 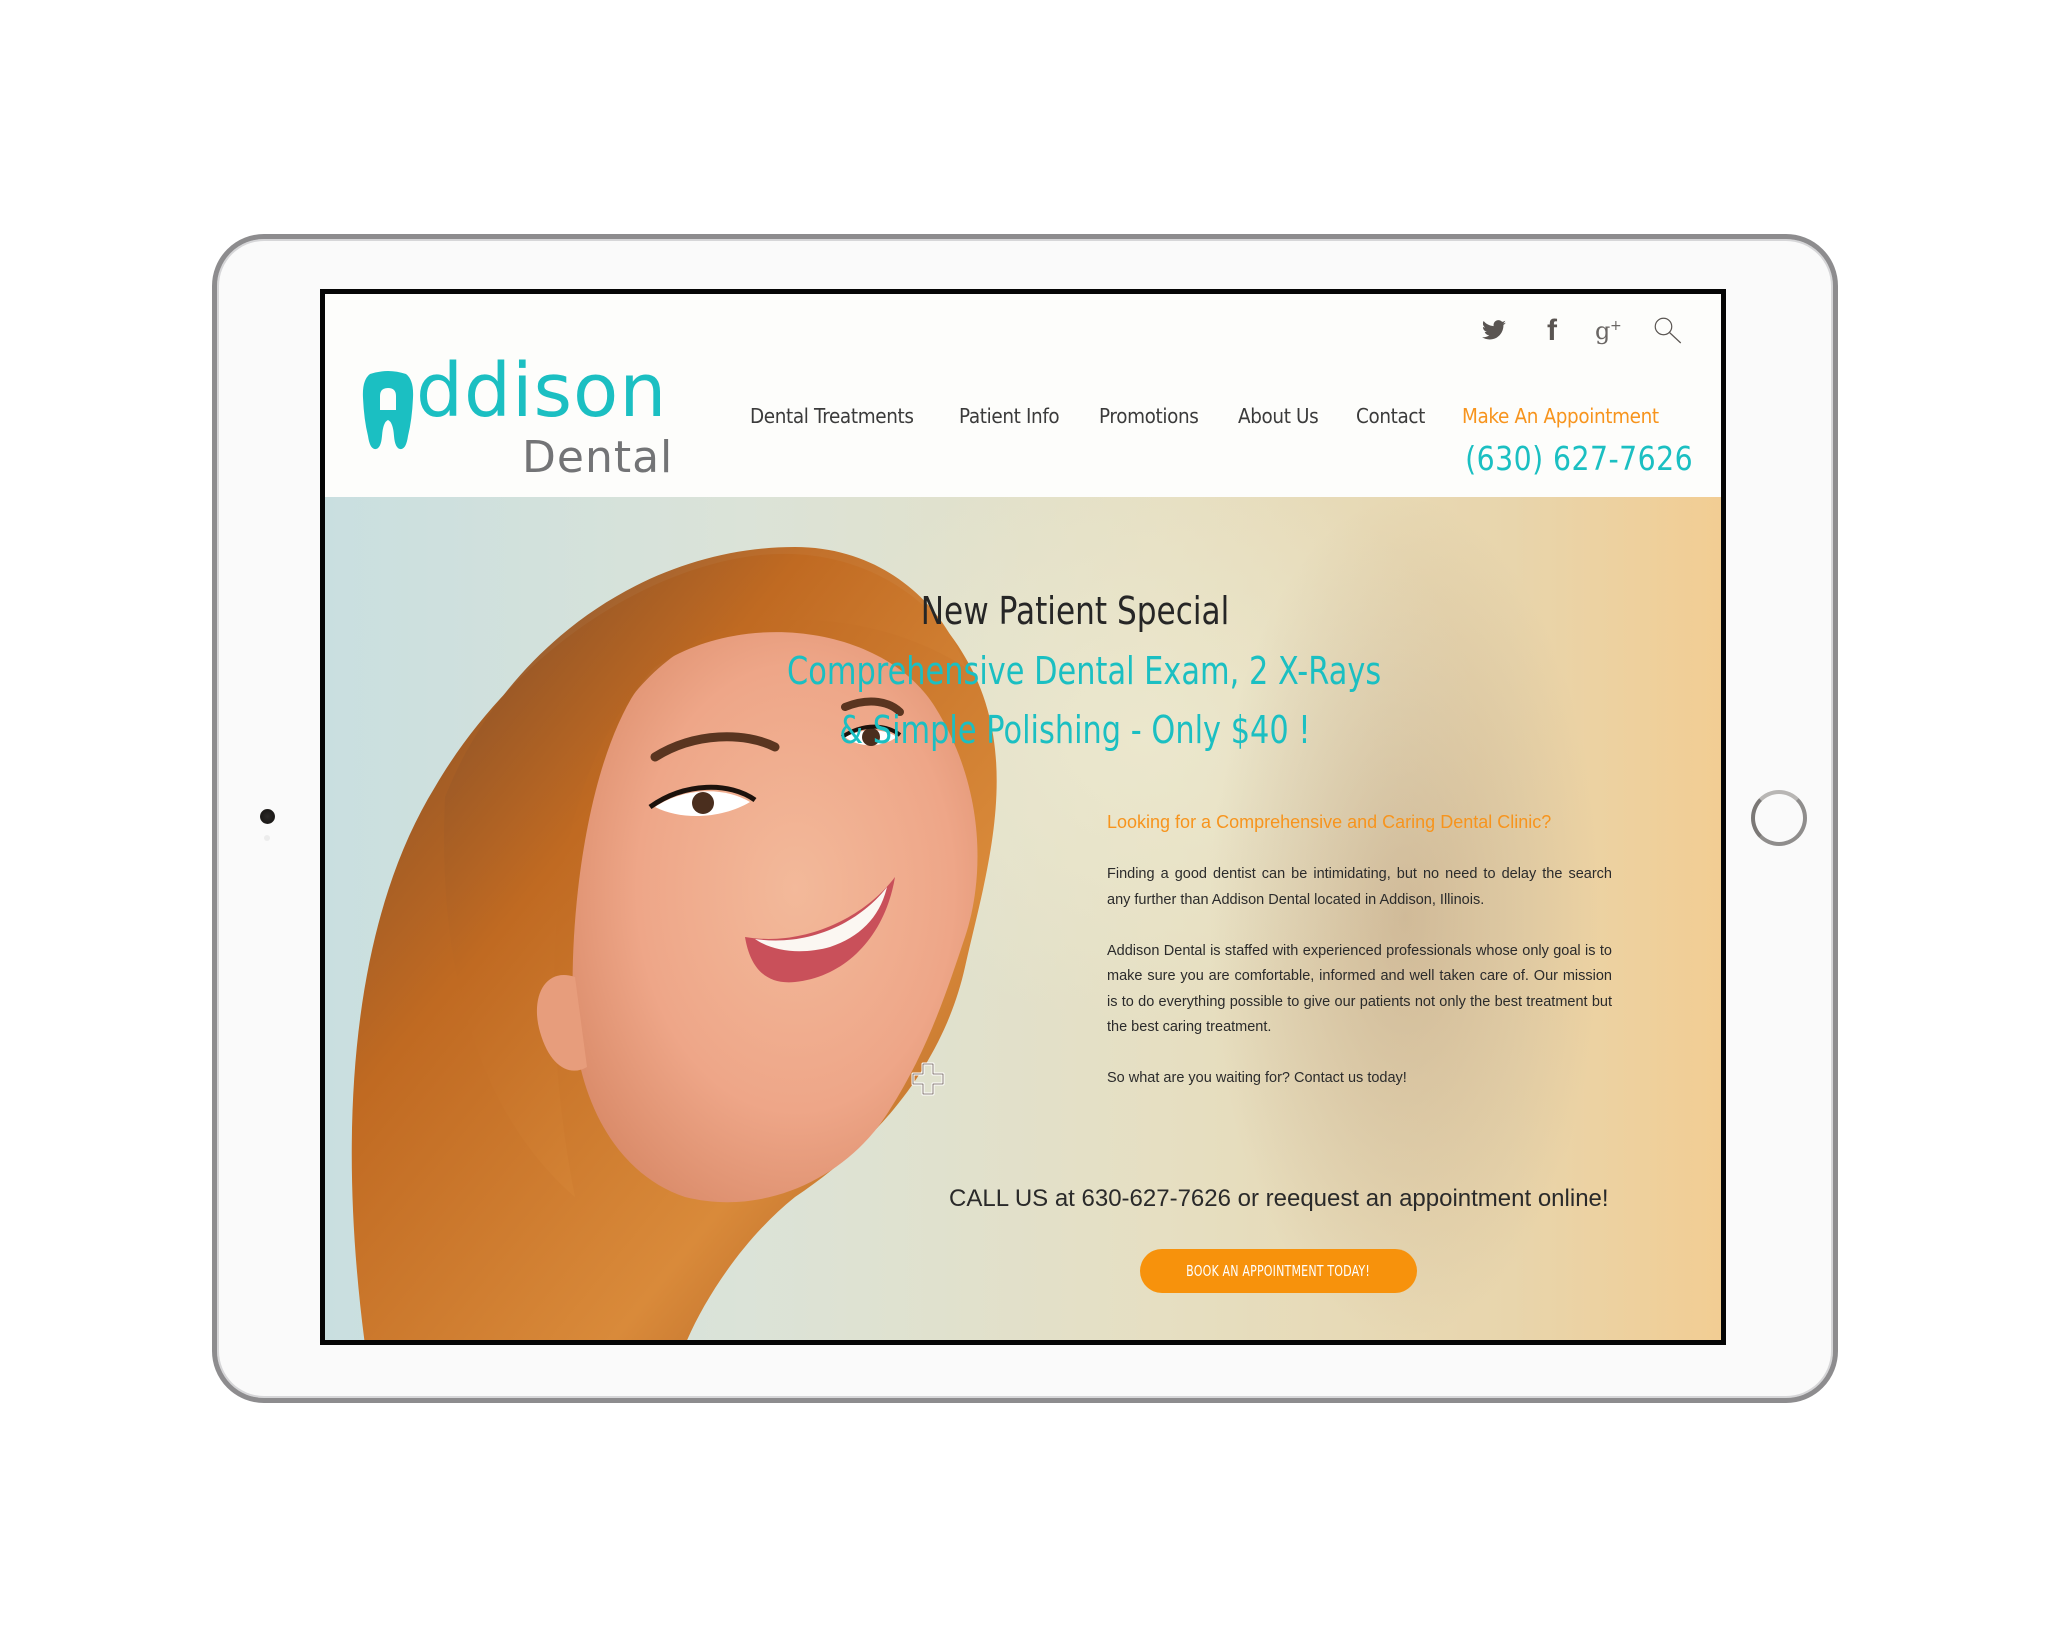 What do you see at coordinates (267, 838) in the screenshot?
I see `ambient-light-sensor` at bounding box center [267, 838].